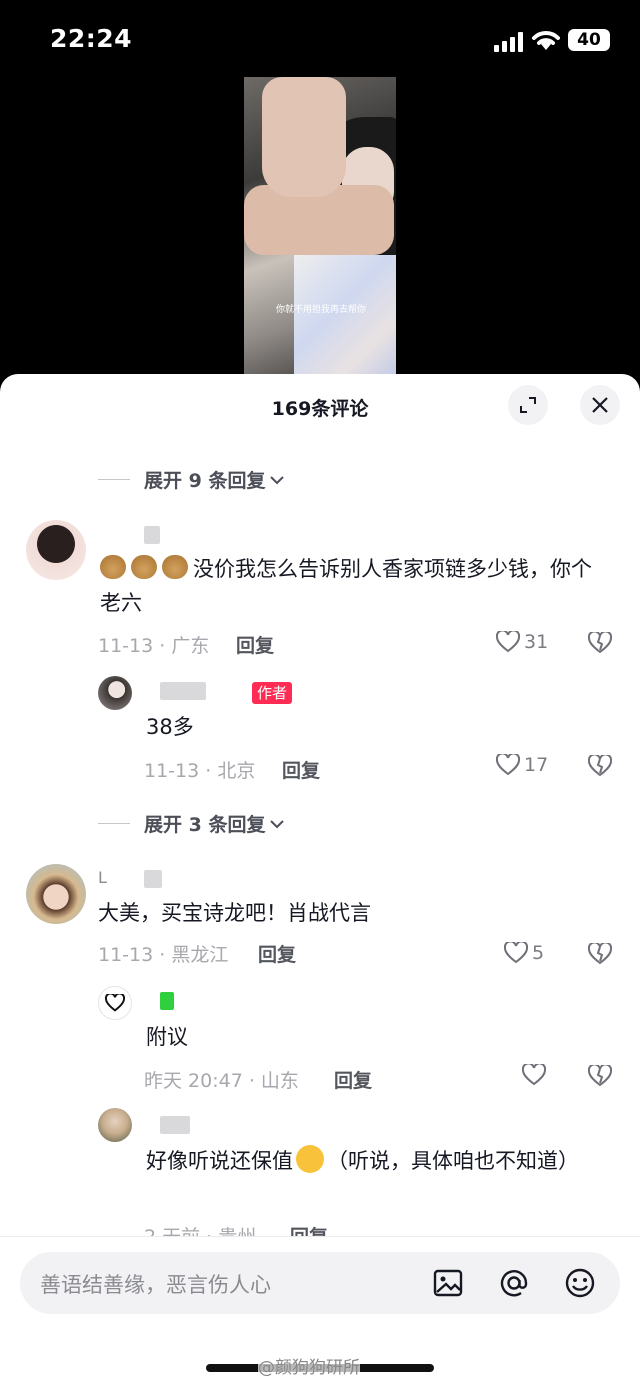 The width and height of the screenshot is (640, 1385). I want to click on at-icon, so click(514, 1283).